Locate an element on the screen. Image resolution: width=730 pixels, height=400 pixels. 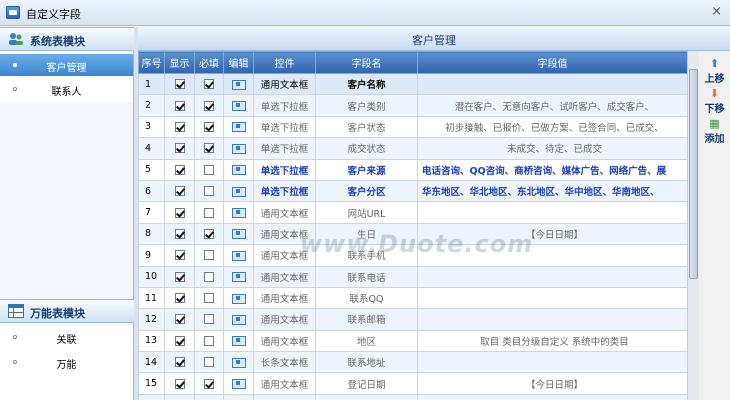
nav-item-contacts: 联系人 is located at coordinates (66, 89).